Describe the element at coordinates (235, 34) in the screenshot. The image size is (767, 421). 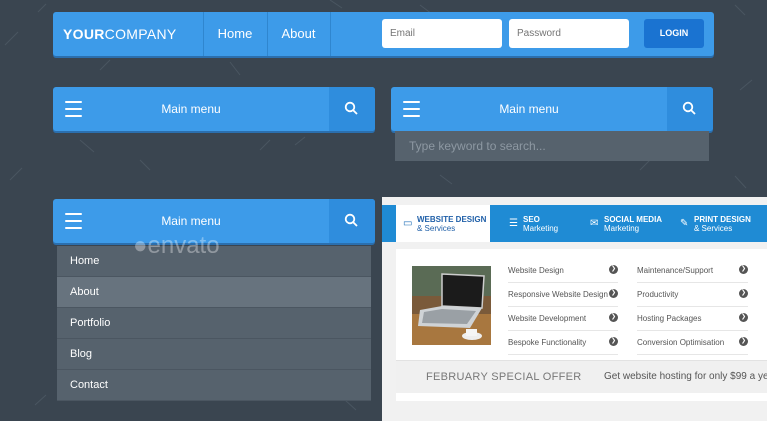
I see `nav-link-home: Home` at that location.